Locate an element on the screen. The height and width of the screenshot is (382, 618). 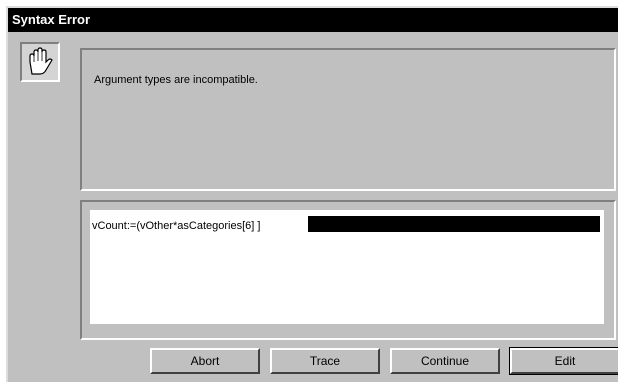
abort-button: Abort is located at coordinates (205, 361).